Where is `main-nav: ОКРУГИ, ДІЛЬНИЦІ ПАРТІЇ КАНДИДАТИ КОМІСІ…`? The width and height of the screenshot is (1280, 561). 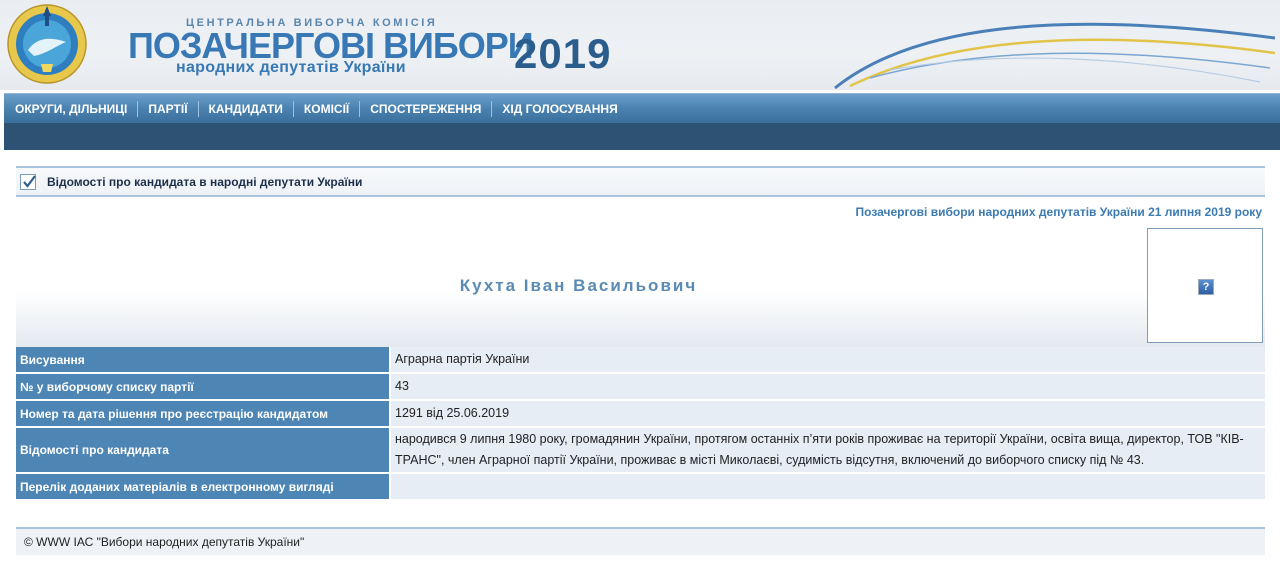 main-nav: ОКРУГИ, ДІЛЬНИЦІ ПАРТІЇ КАНДИДАТИ КОМІСІ… is located at coordinates (642, 108).